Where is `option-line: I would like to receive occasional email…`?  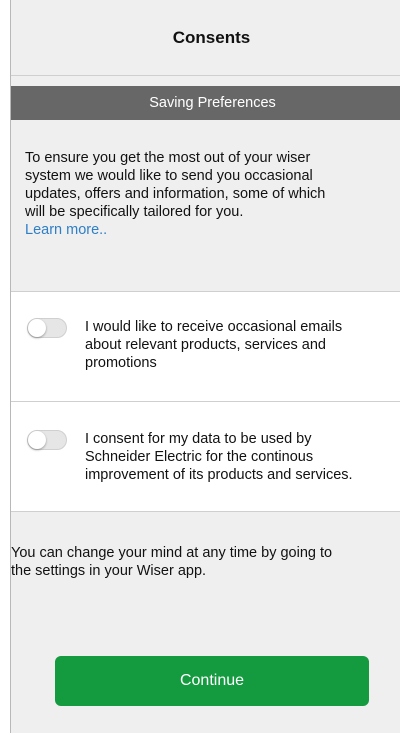 option-line: I would like to receive occasional email… is located at coordinates (214, 327).